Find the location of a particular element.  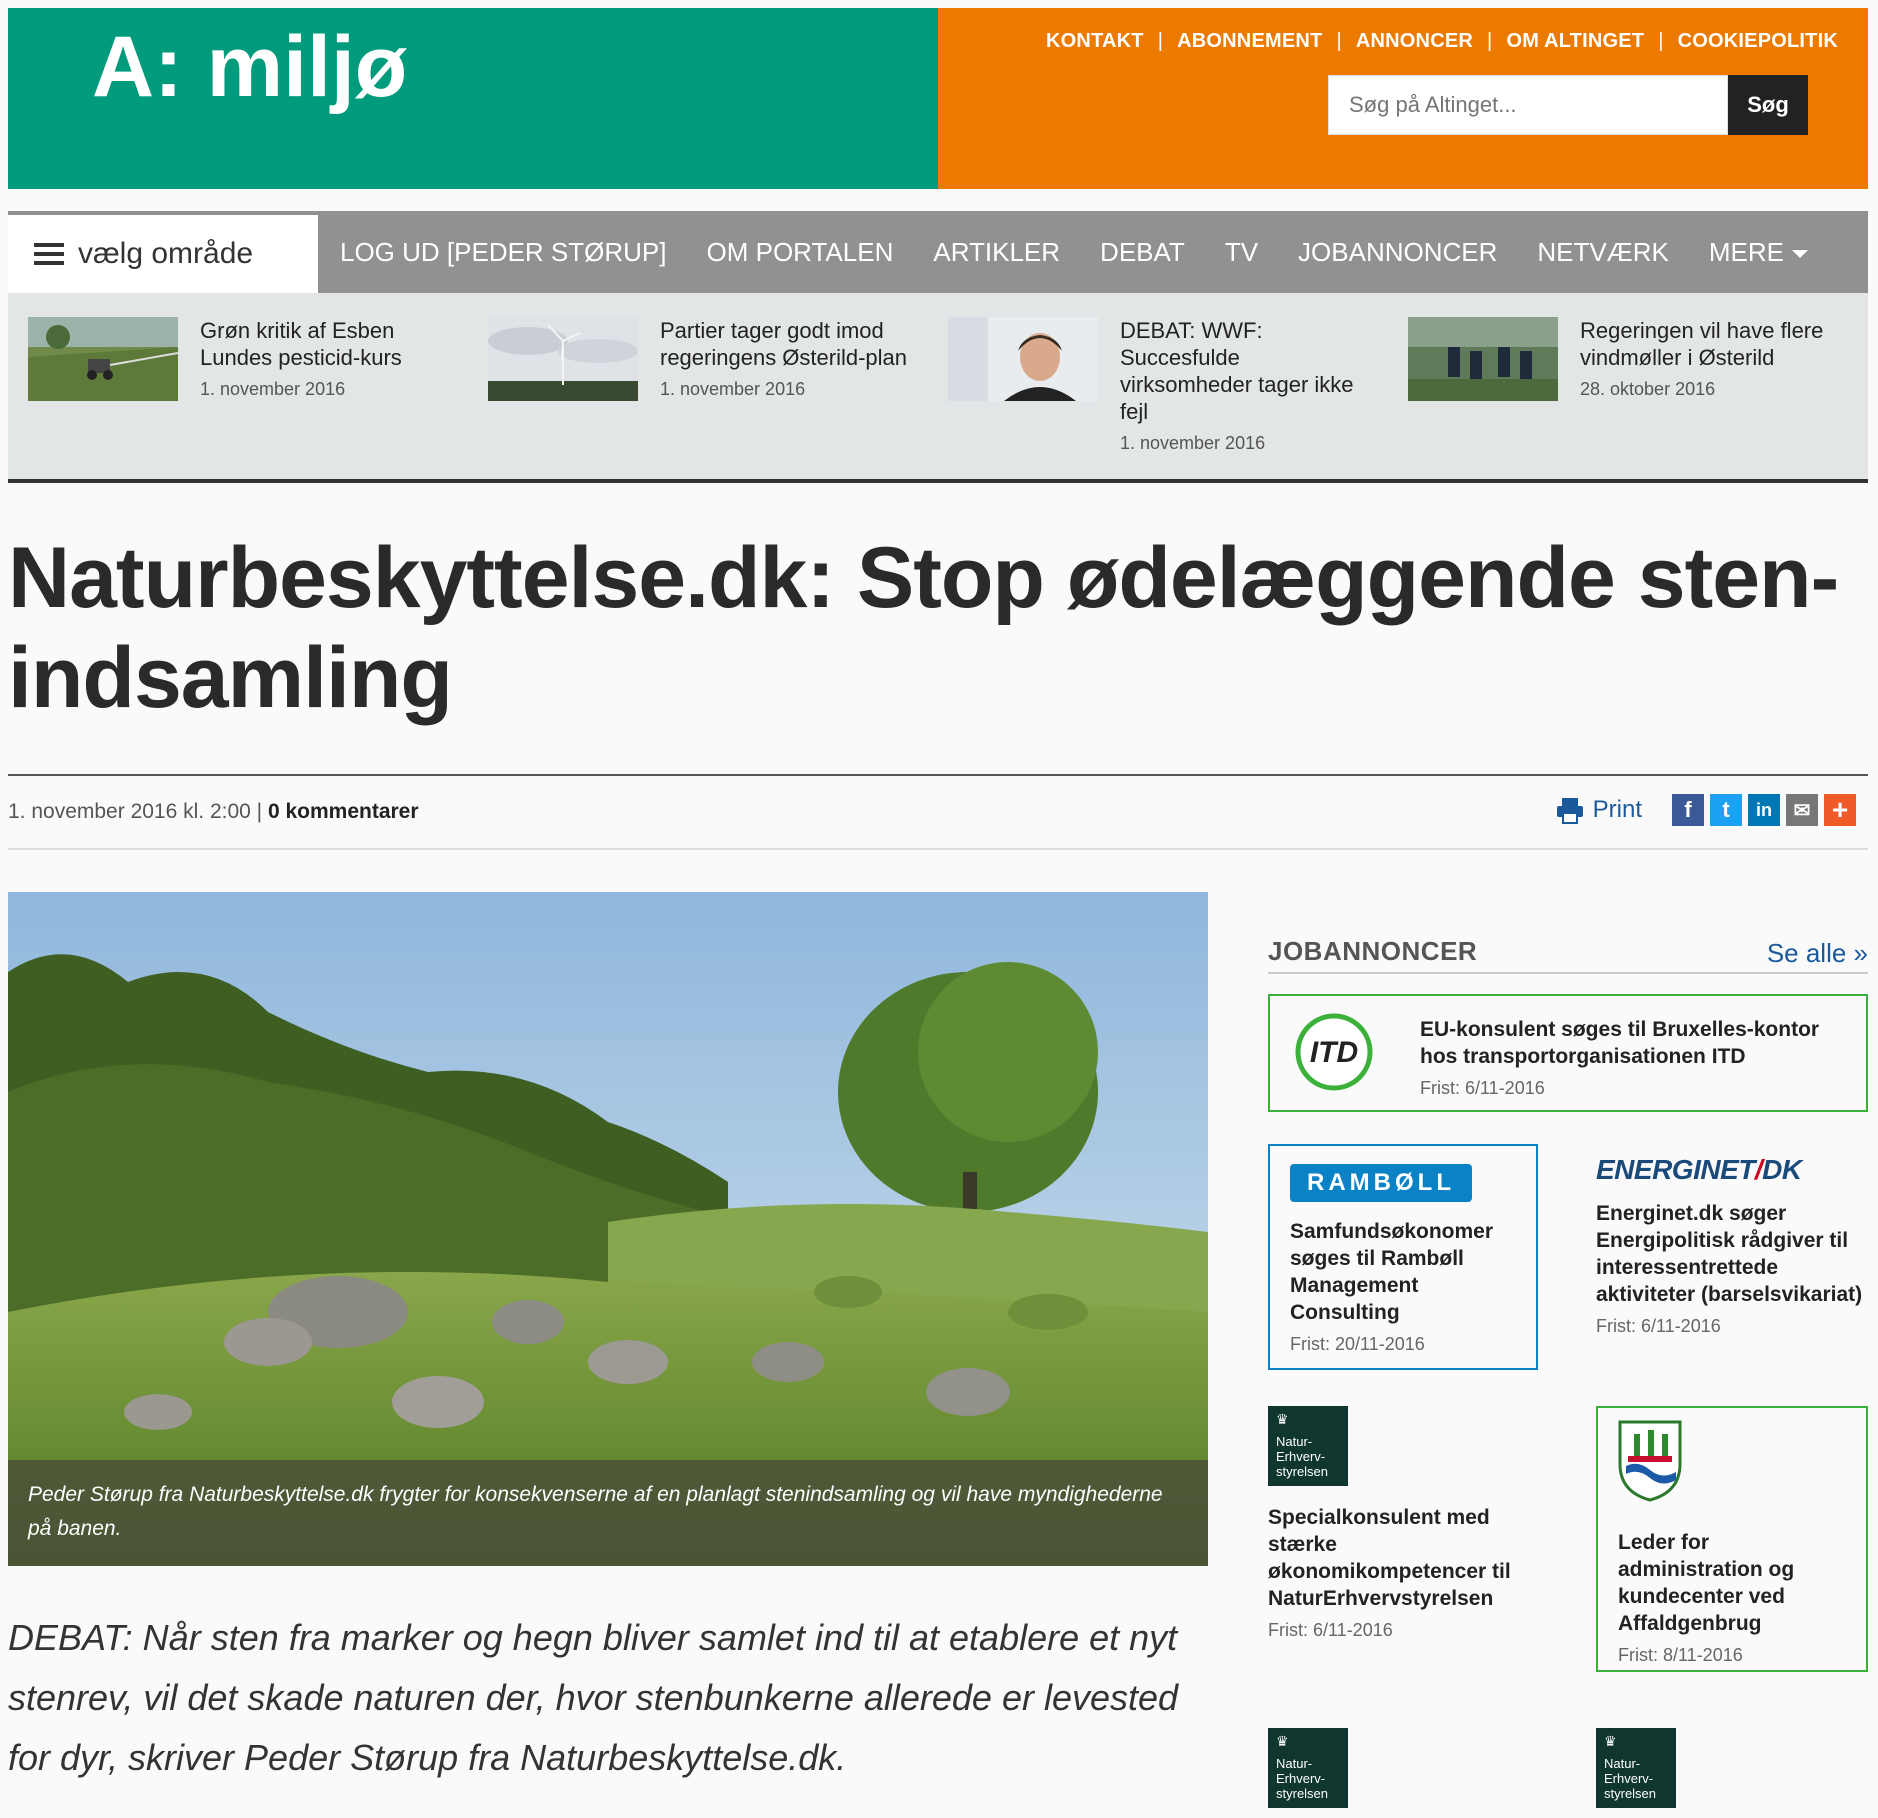

svg-text: A: miljø is located at coordinates (250, 69).